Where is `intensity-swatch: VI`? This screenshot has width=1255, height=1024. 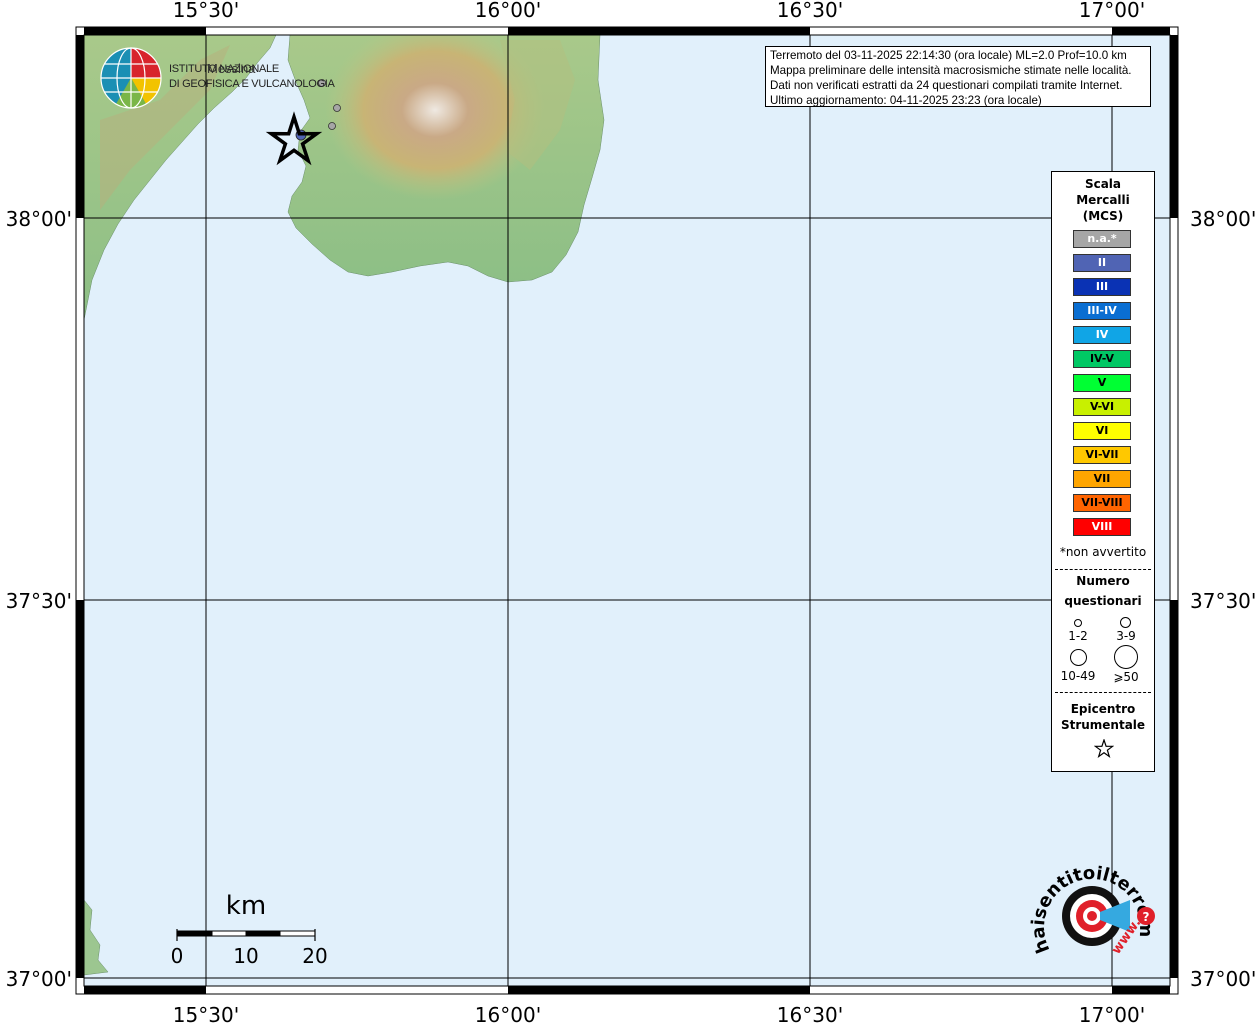
intensity-swatch: VI is located at coordinates (1102, 431).